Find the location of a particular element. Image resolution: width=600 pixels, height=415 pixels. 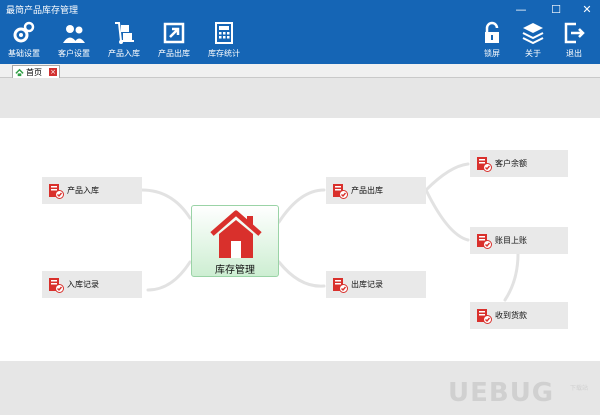

node-product-in: 产品入库 is located at coordinates (92, 190).